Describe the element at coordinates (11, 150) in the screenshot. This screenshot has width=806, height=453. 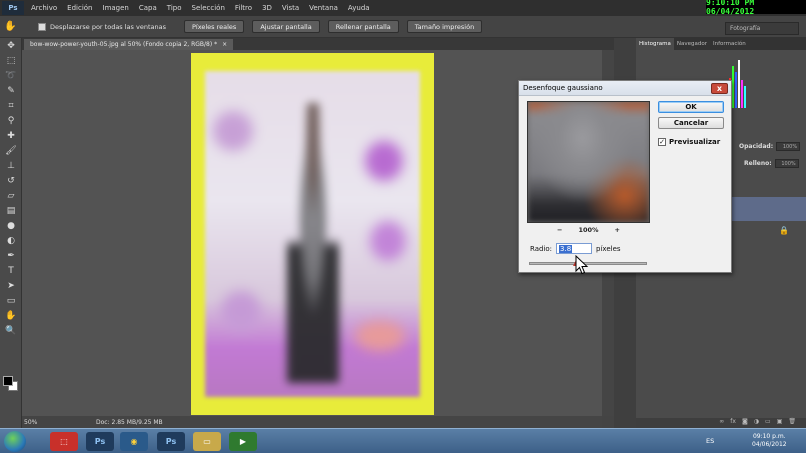
I see `brush-tool-icon: 🖌` at that location.